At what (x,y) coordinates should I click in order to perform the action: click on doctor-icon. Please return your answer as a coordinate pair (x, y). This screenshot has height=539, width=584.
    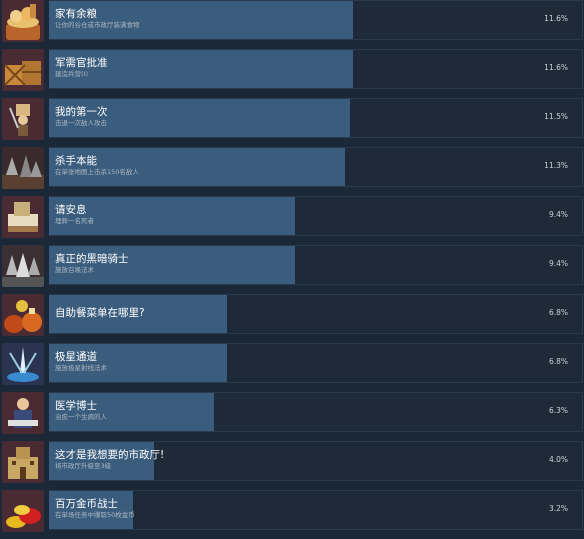
    Looking at the image, I should click on (23, 413).